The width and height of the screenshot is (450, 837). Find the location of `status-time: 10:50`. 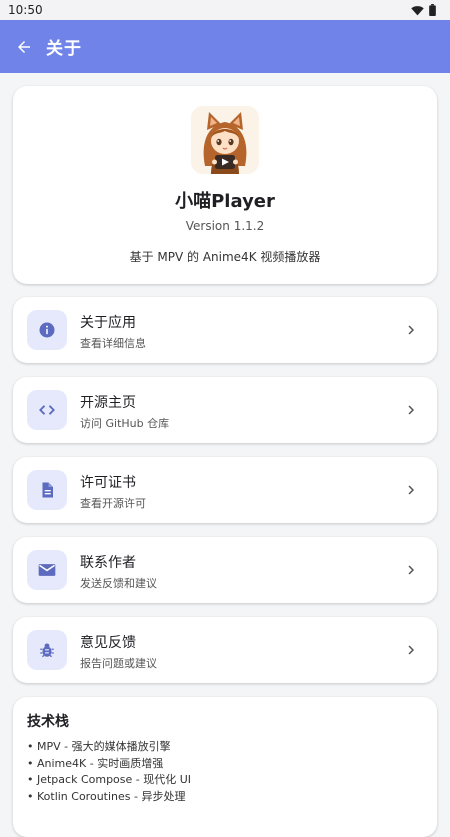

status-time: 10:50 is located at coordinates (25, 10).